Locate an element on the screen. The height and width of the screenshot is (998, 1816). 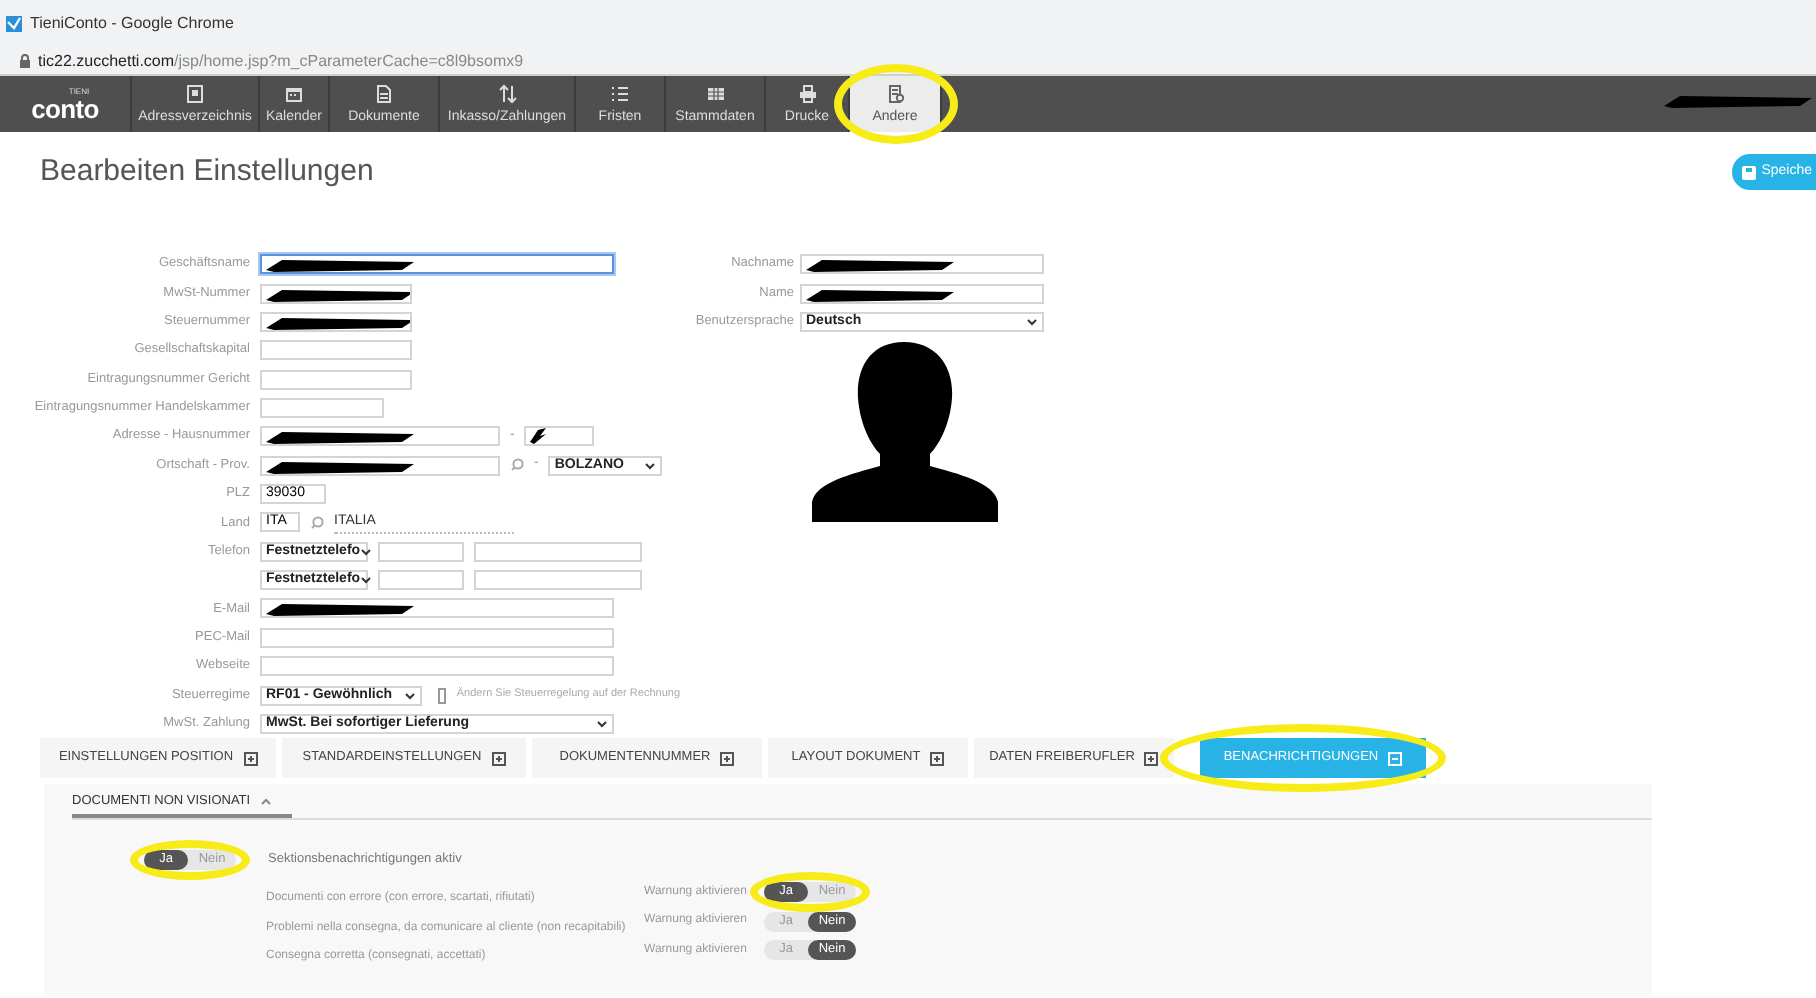
printer-icon is located at coordinates (807, 94).